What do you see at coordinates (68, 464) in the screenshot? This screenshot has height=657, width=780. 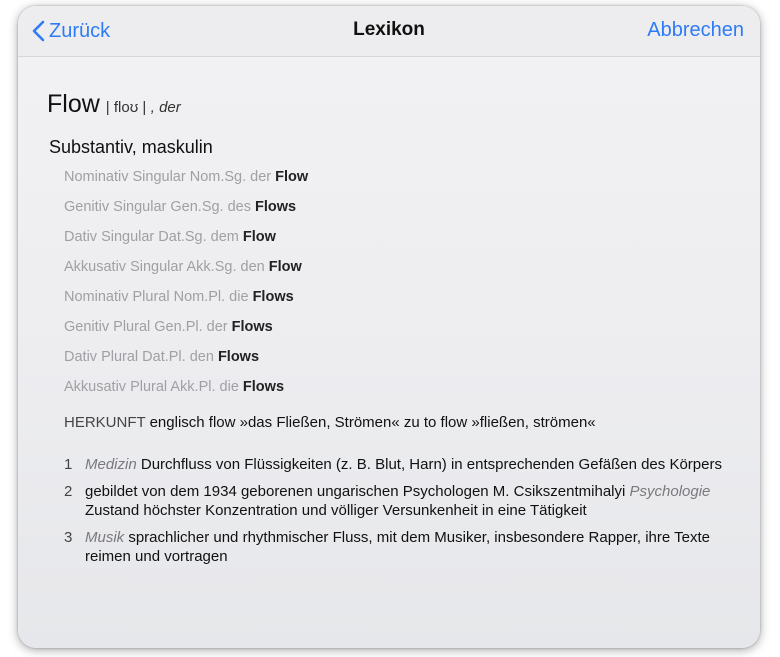 I see `sense-number: 1` at bounding box center [68, 464].